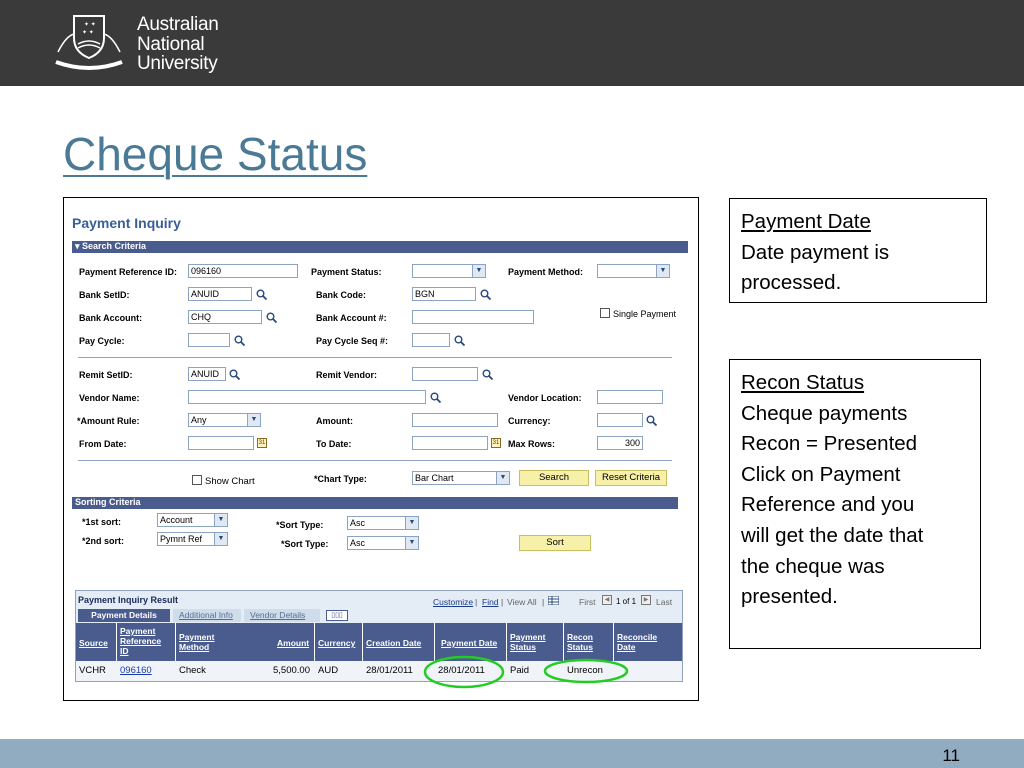 This screenshot has height=768, width=1024. Describe the element at coordinates (806, 221) in the screenshot. I see `payment-date-note-heading: Payment Date` at that location.